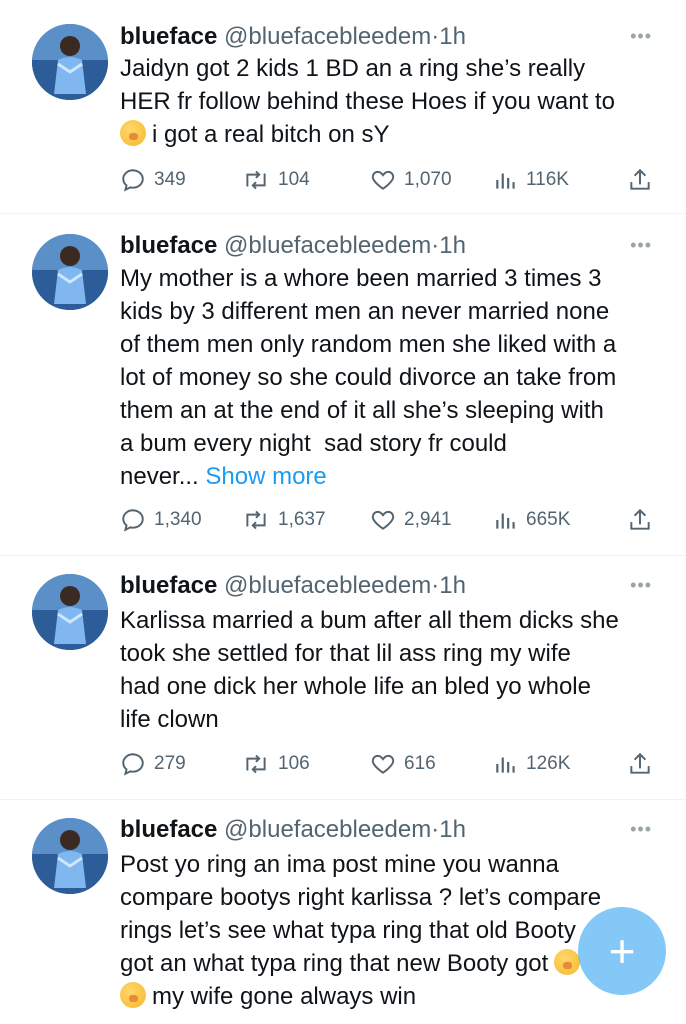  Describe the element at coordinates (302, 519) in the screenshot. I see `repost-count: 1,637` at that location.